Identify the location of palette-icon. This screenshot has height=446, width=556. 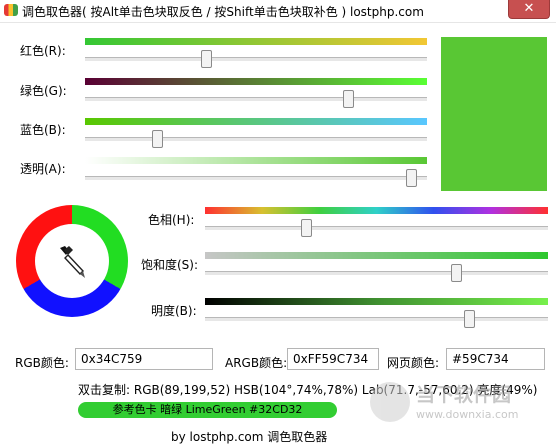
(11, 10).